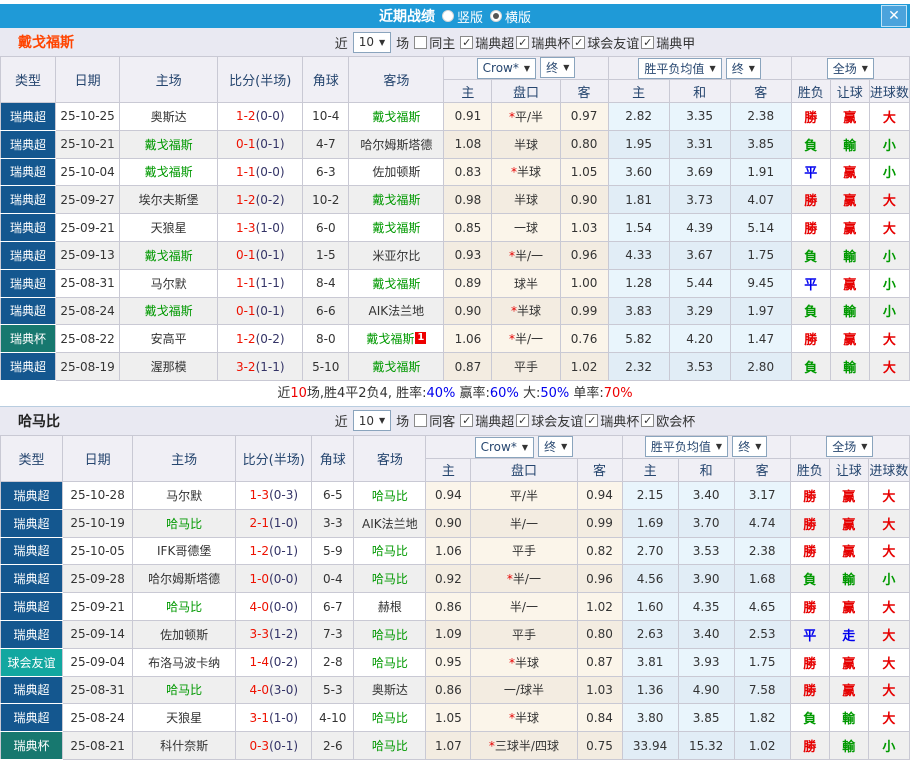 Image resolution: width=910 pixels, height=760 pixels. What do you see at coordinates (88, 79) in the screenshot?
I see `col-date: 日期` at bounding box center [88, 79].